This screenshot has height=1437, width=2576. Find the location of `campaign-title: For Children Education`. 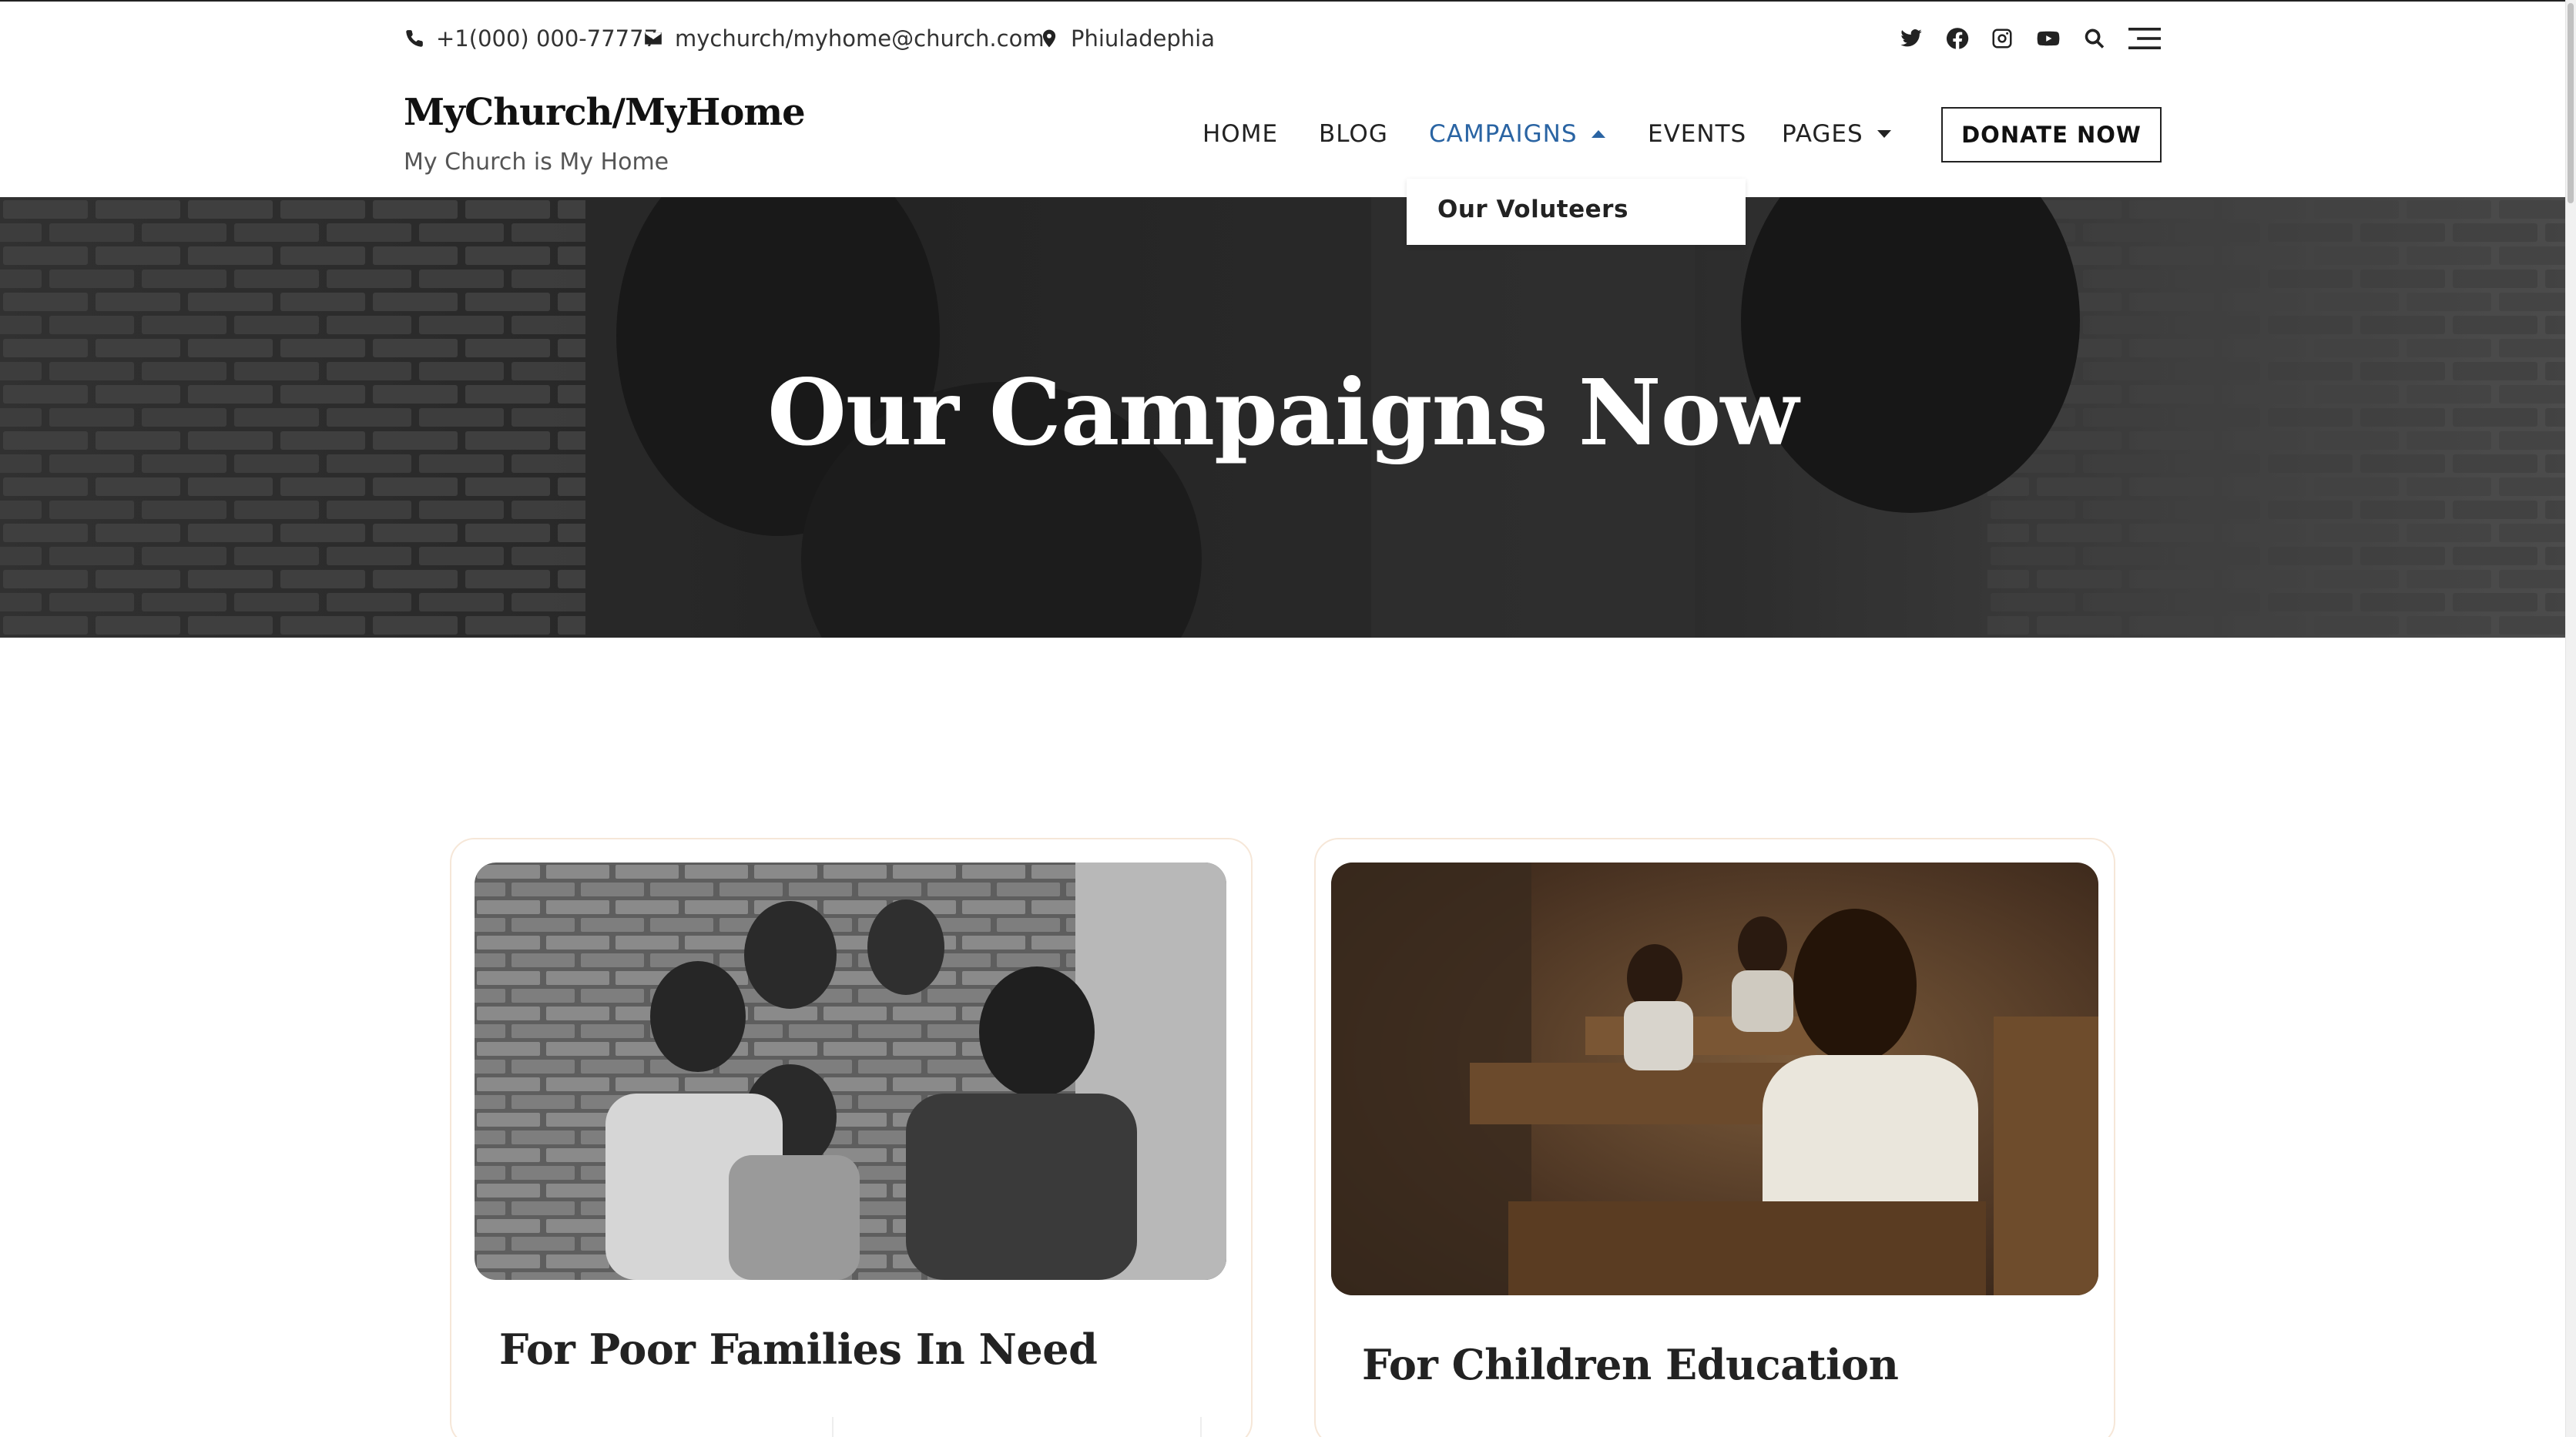

campaign-title: For Children Education is located at coordinates (1630, 1364).